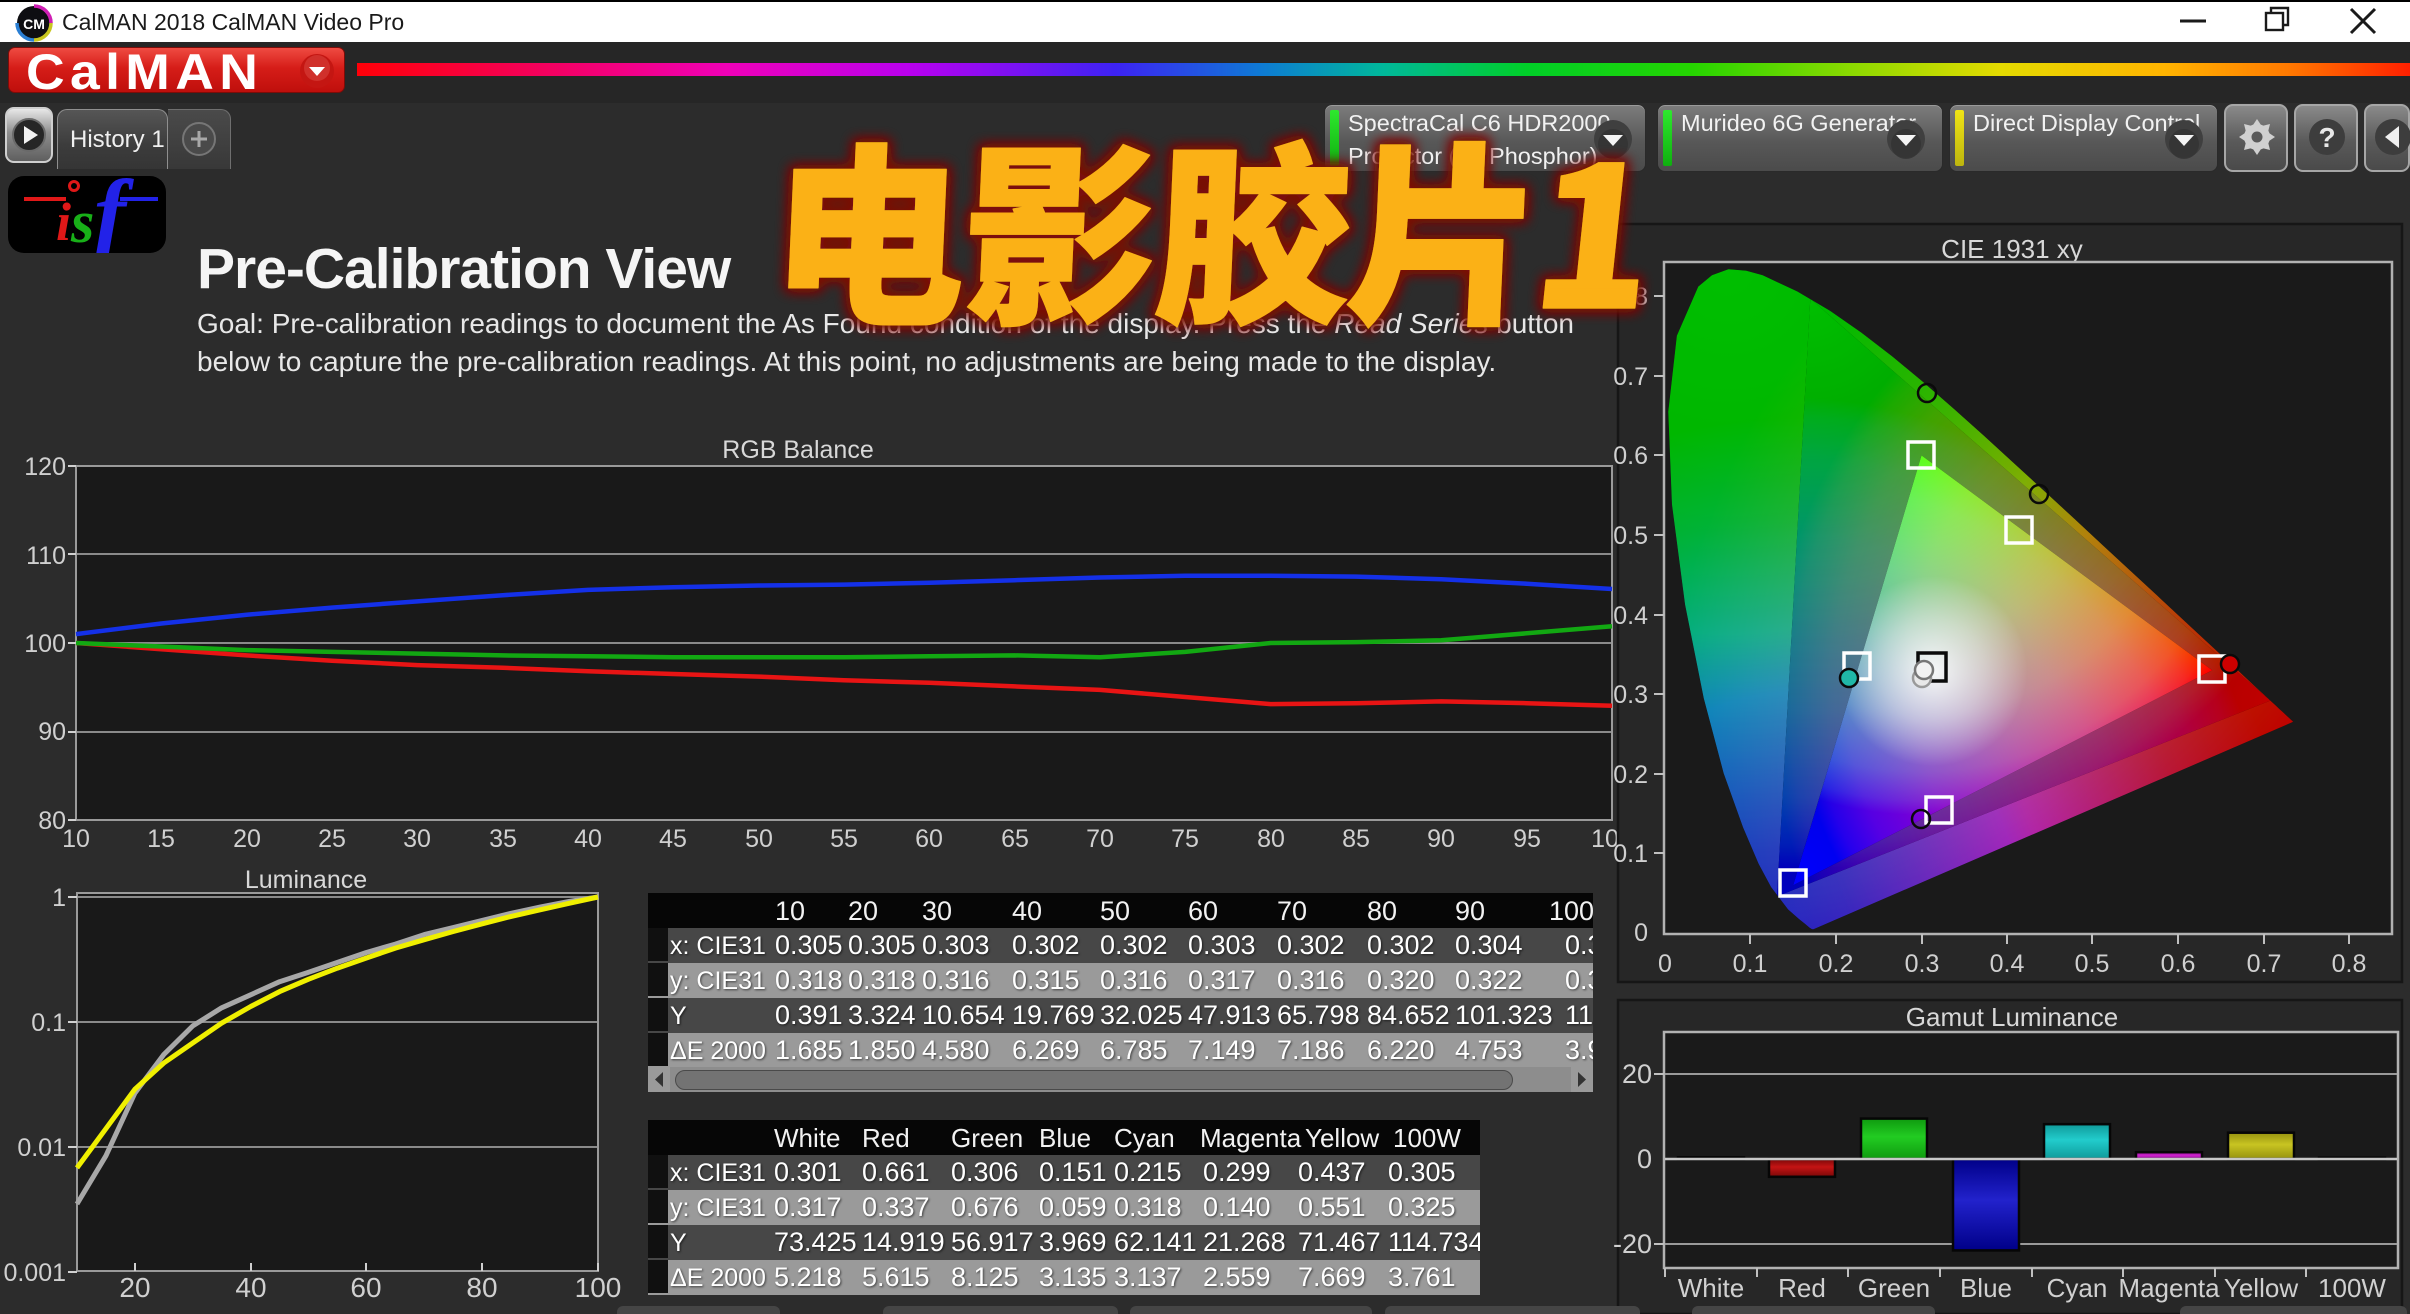 The height and width of the screenshot is (1314, 2410). I want to click on svg-text: 35, so click(503, 839).